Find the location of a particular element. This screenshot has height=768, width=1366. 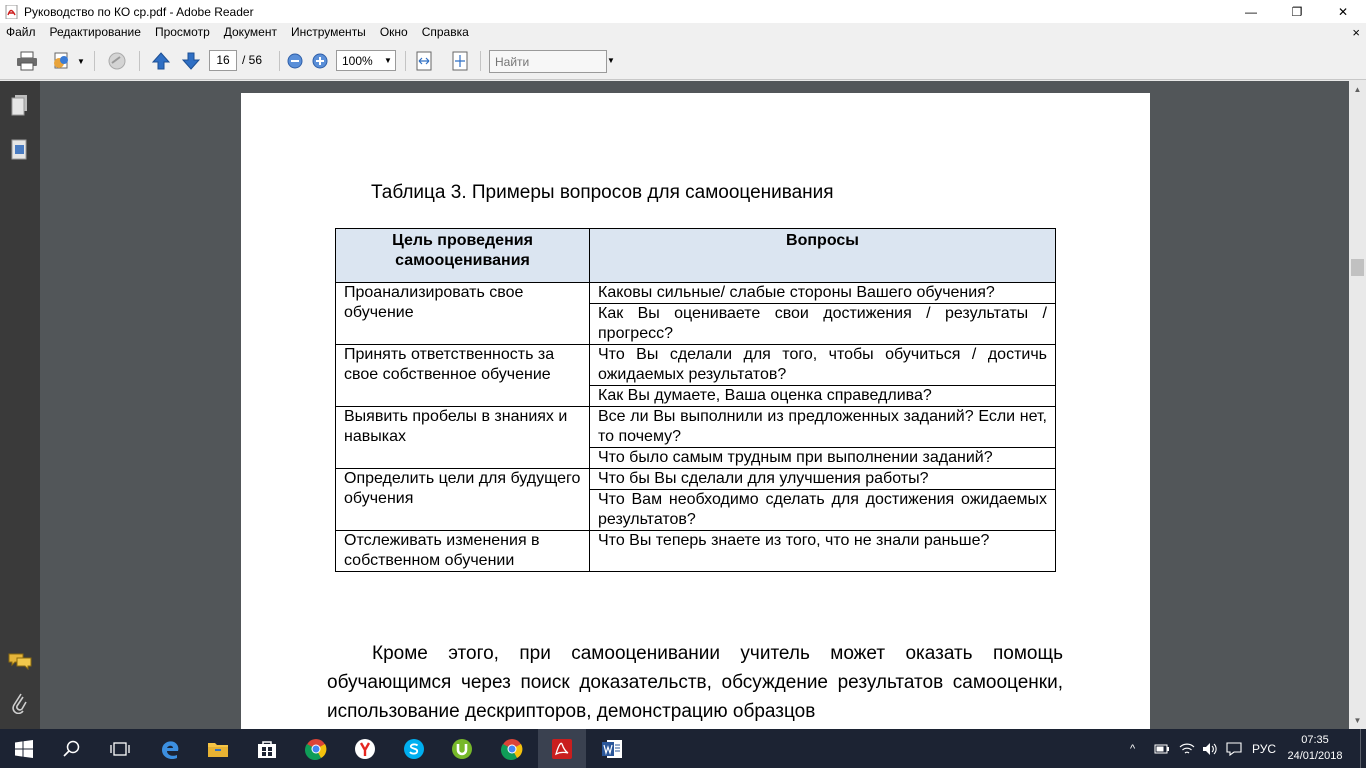

utorrent-icon is located at coordinates (462, 748).